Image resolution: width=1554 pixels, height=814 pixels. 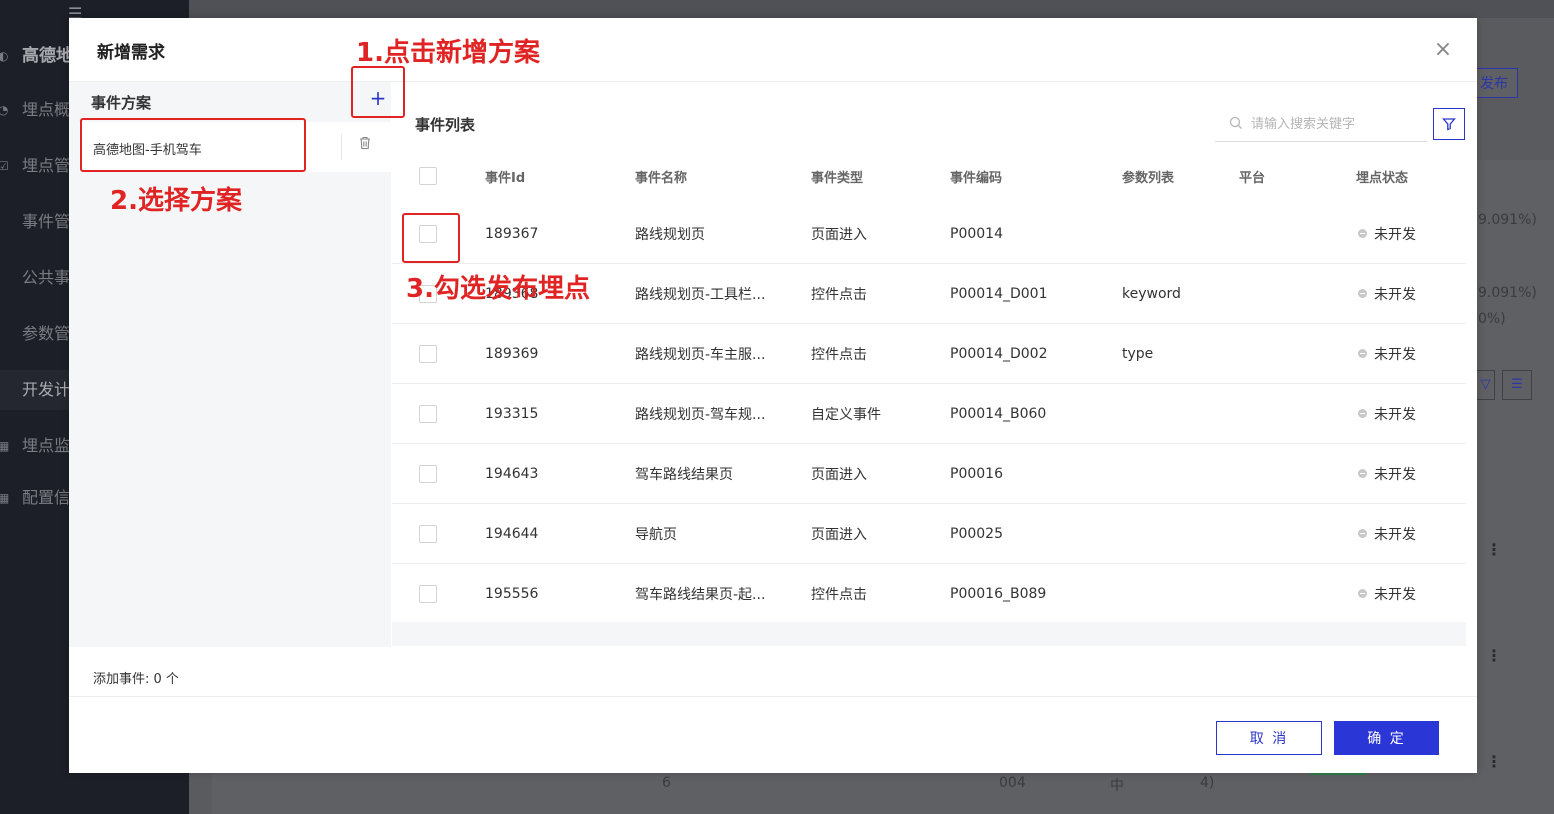 I want to click on table-row: 193315 路线规划页-驾车规... 自定义事件 P00014_B060 未开发, so click(x=929, y=414).